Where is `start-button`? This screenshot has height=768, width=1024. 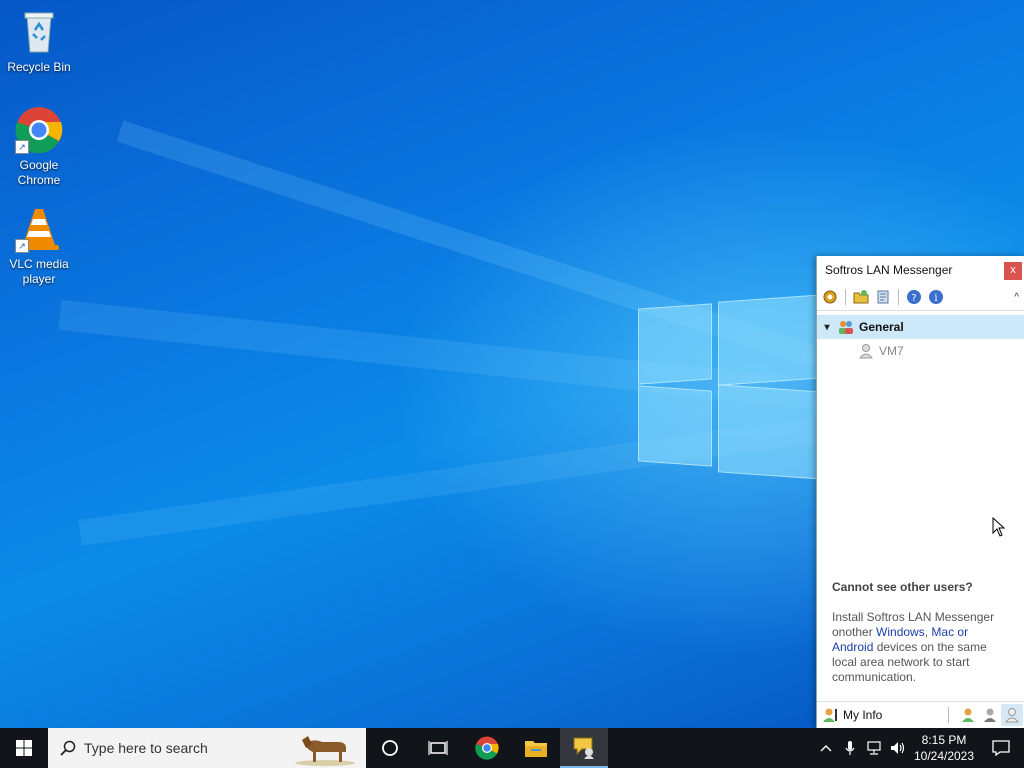
start-button is located at coordinates (24, 748).